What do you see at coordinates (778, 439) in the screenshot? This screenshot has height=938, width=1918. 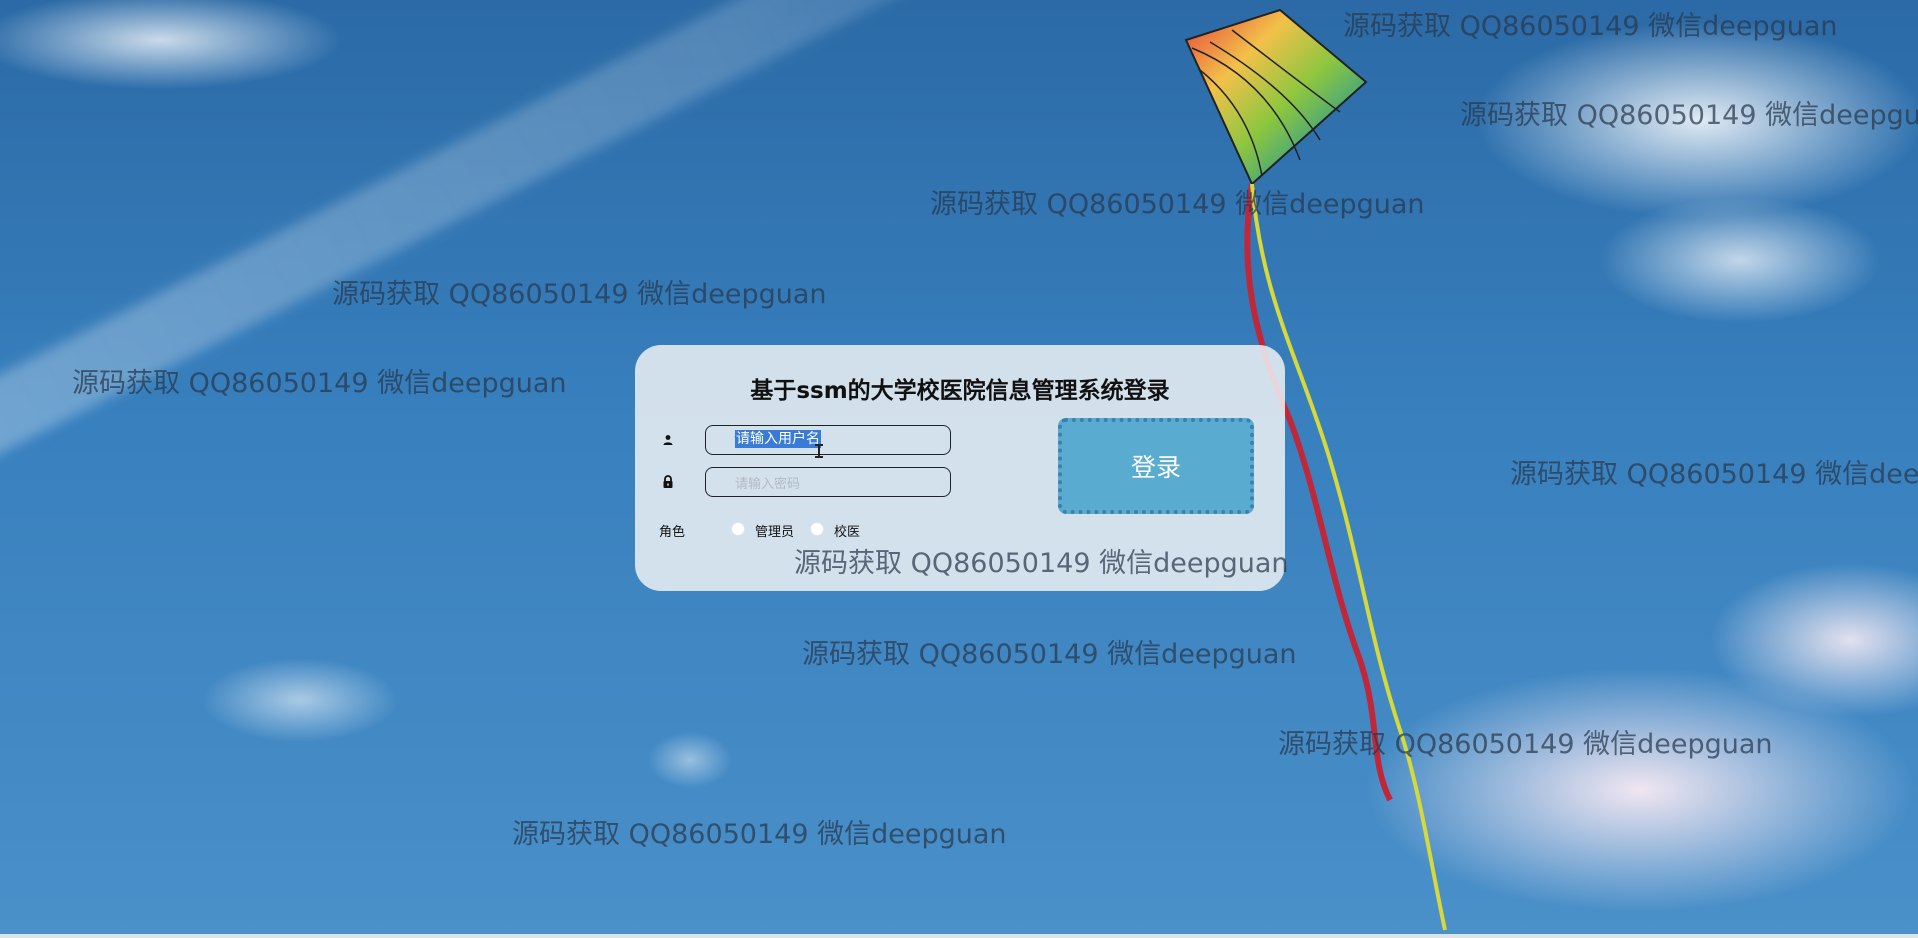 I see `username-selected-text: 请输入用户名` at bounding box center [778, 439].